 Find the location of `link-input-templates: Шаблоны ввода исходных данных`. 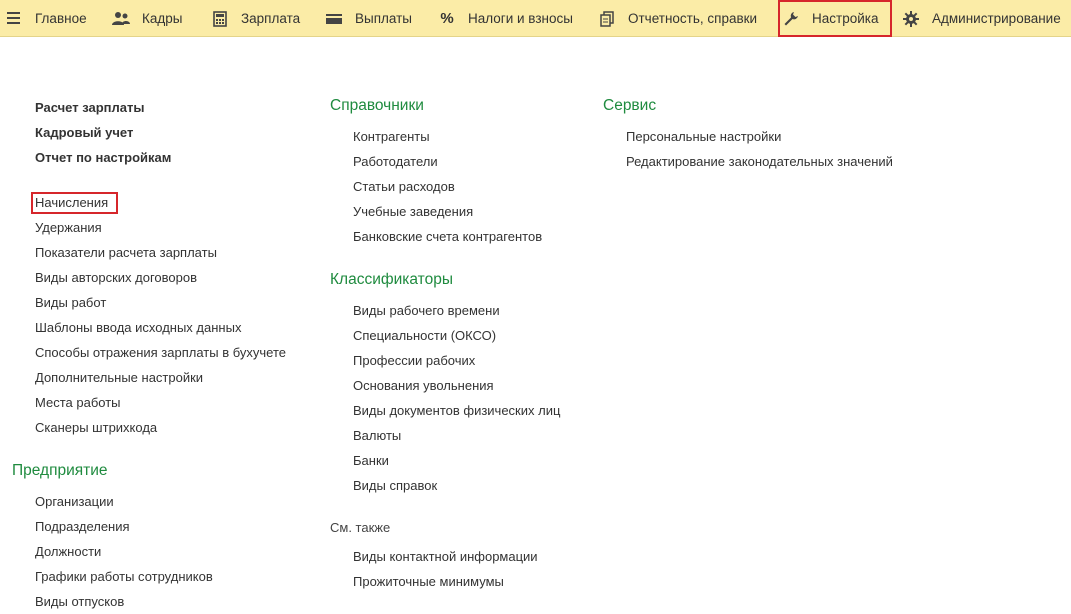

link-input-templates: Шаблоны ввода исходных данных is located at coordinates (138, 327).